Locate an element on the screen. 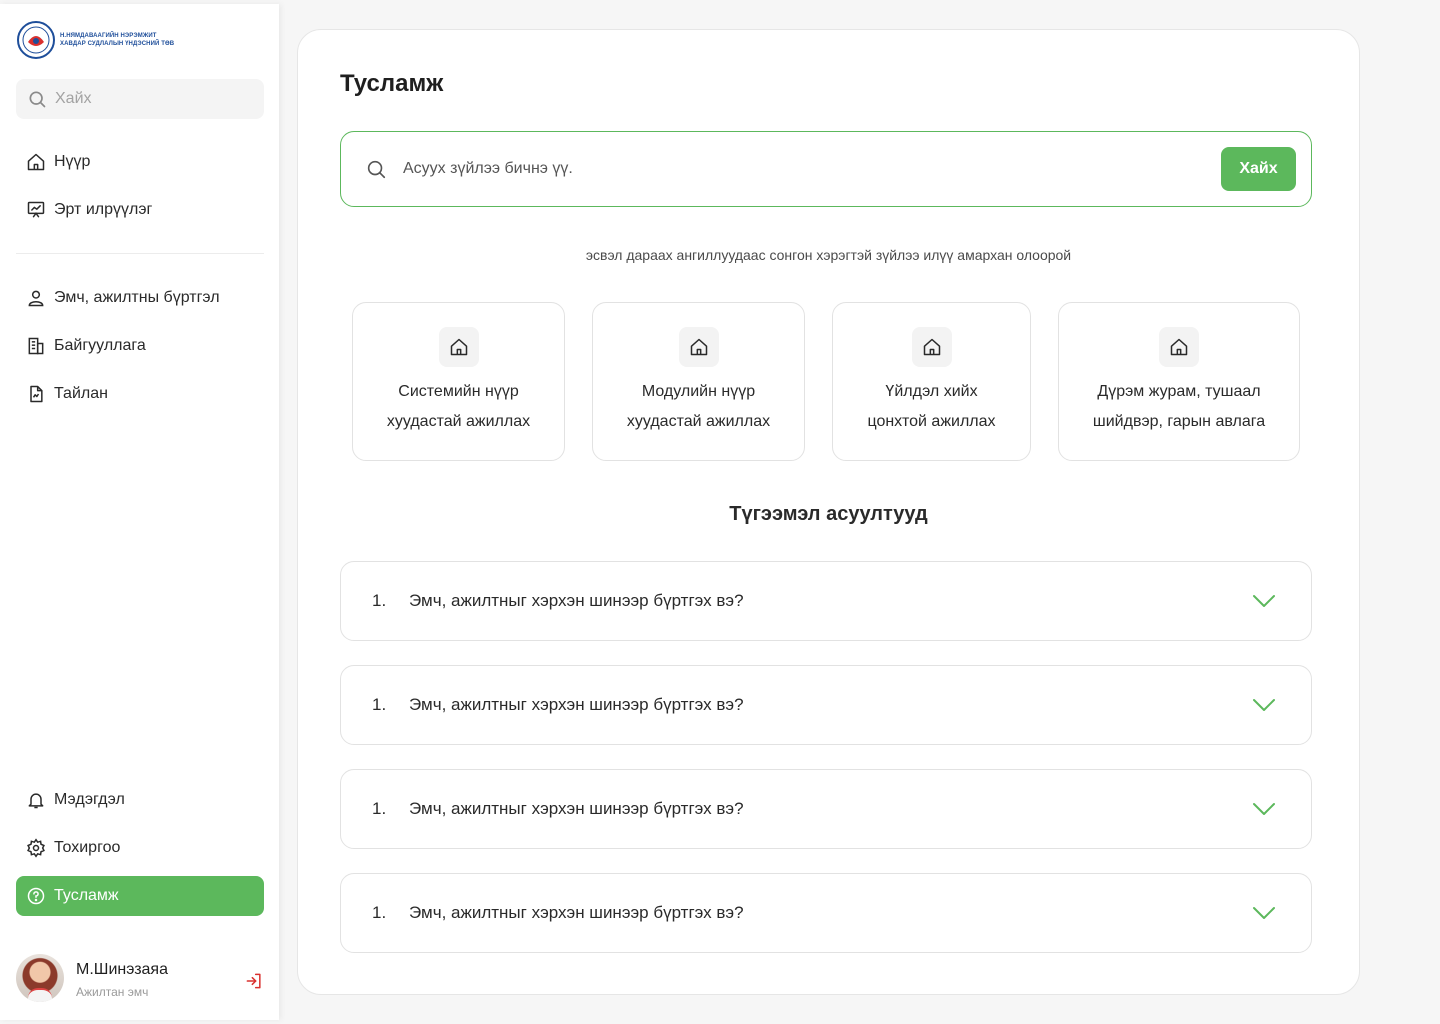  building-icon is located at coordinates (36, 346).